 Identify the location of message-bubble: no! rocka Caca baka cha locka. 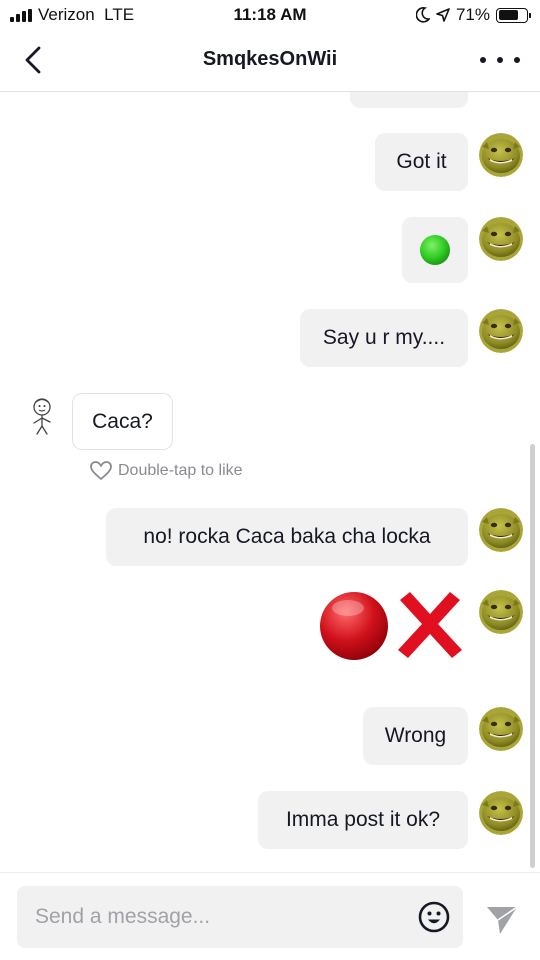
(287, 537).